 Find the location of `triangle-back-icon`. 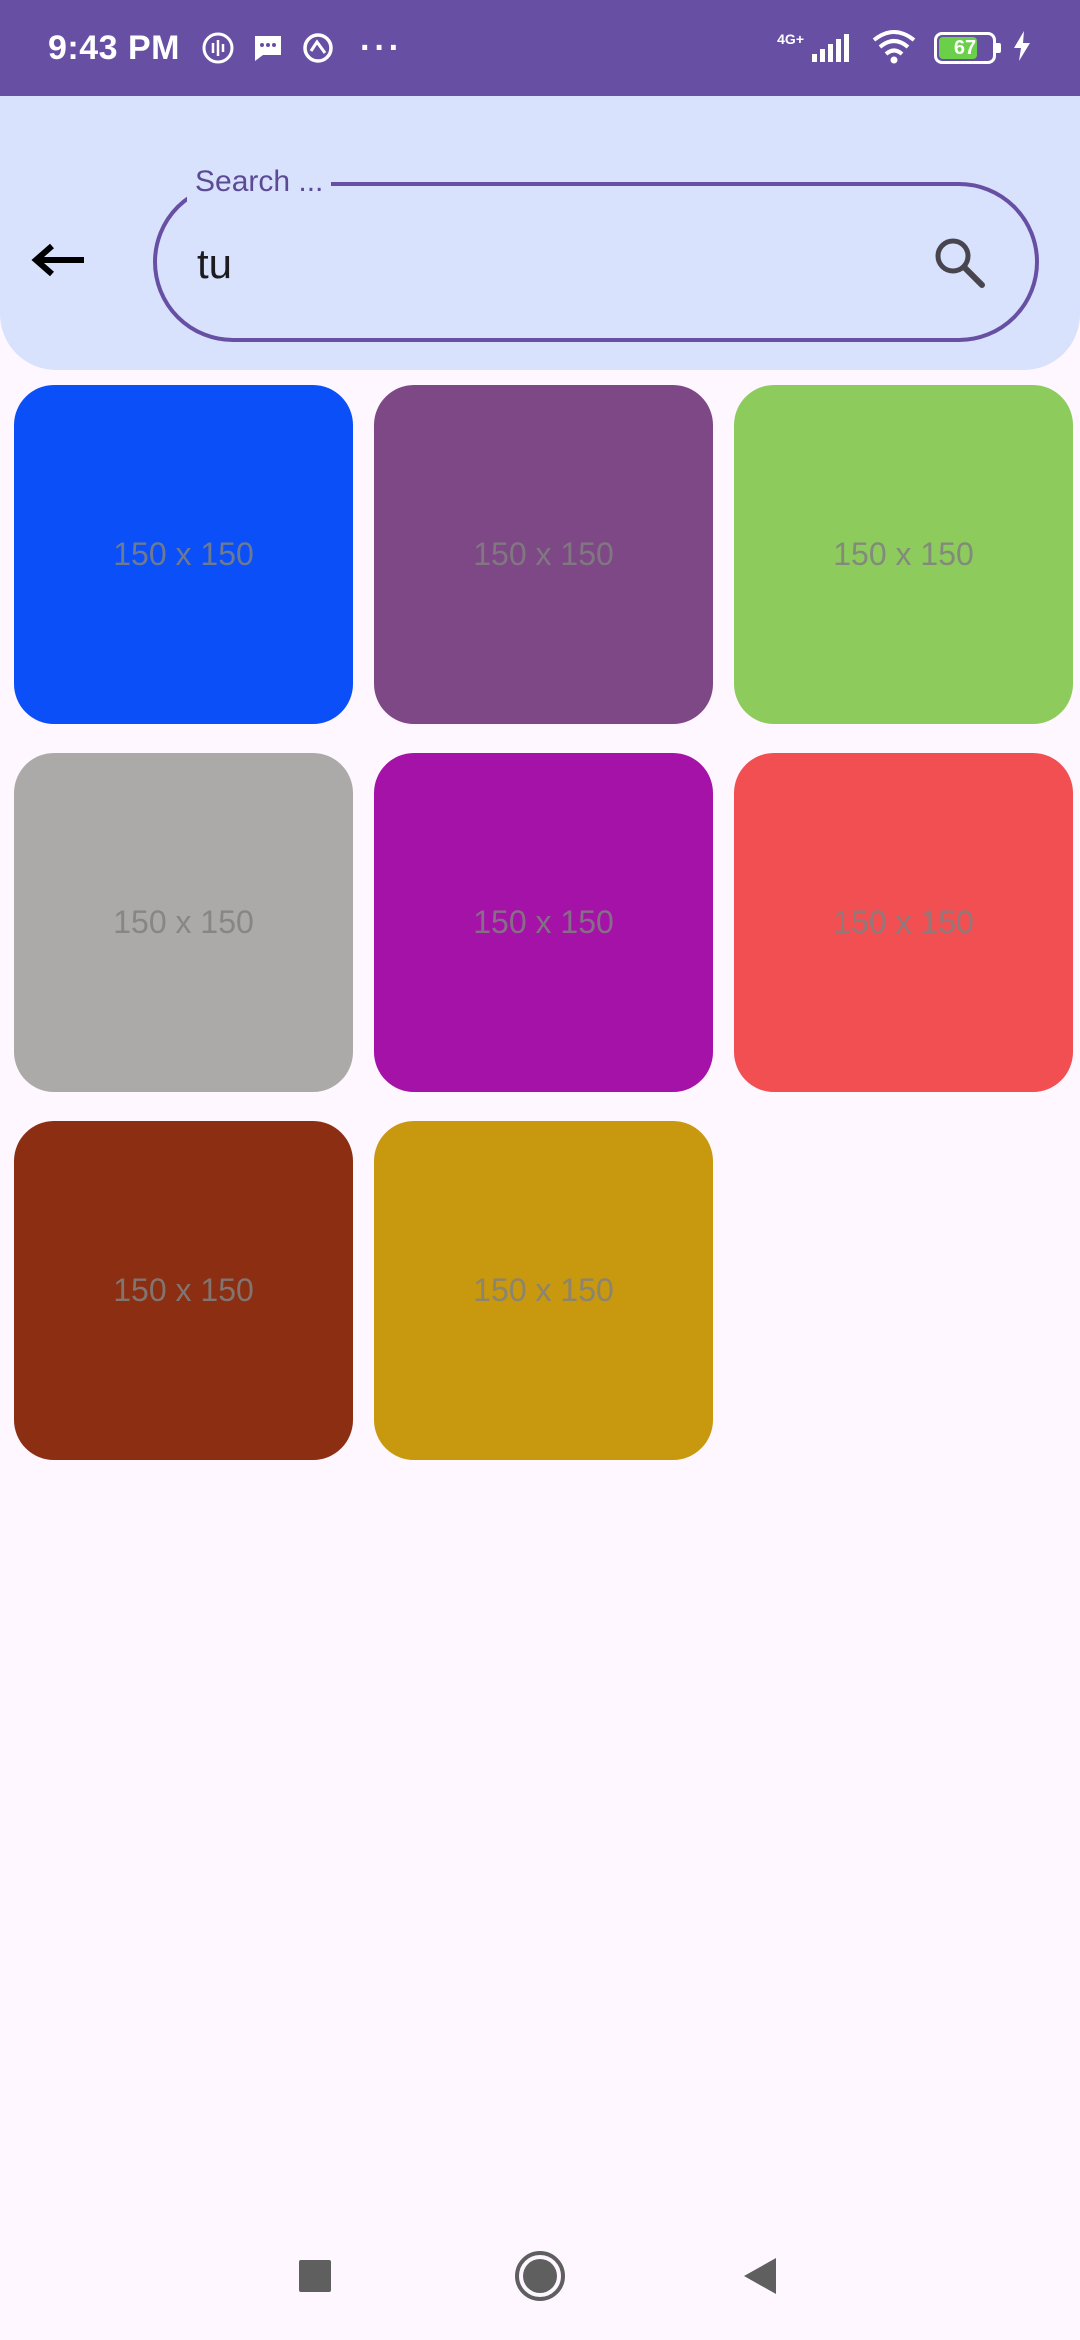

triangle-back-icon is located at coordinates (760, 2276).